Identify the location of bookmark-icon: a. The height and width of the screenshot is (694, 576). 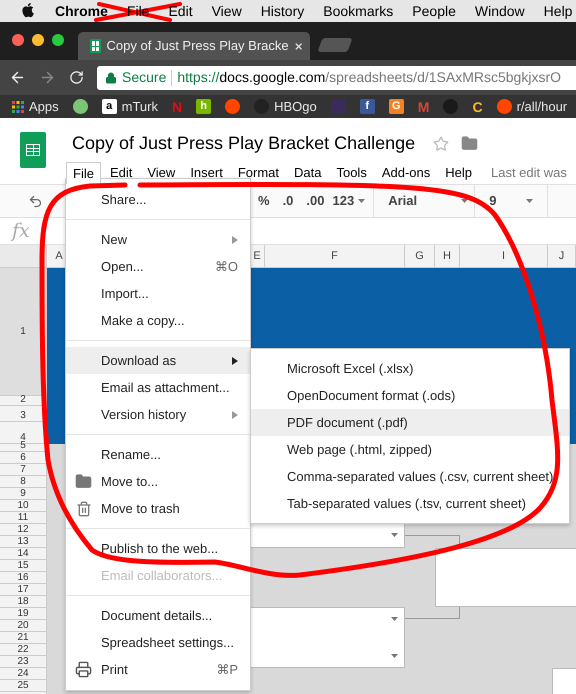
(109, 106).